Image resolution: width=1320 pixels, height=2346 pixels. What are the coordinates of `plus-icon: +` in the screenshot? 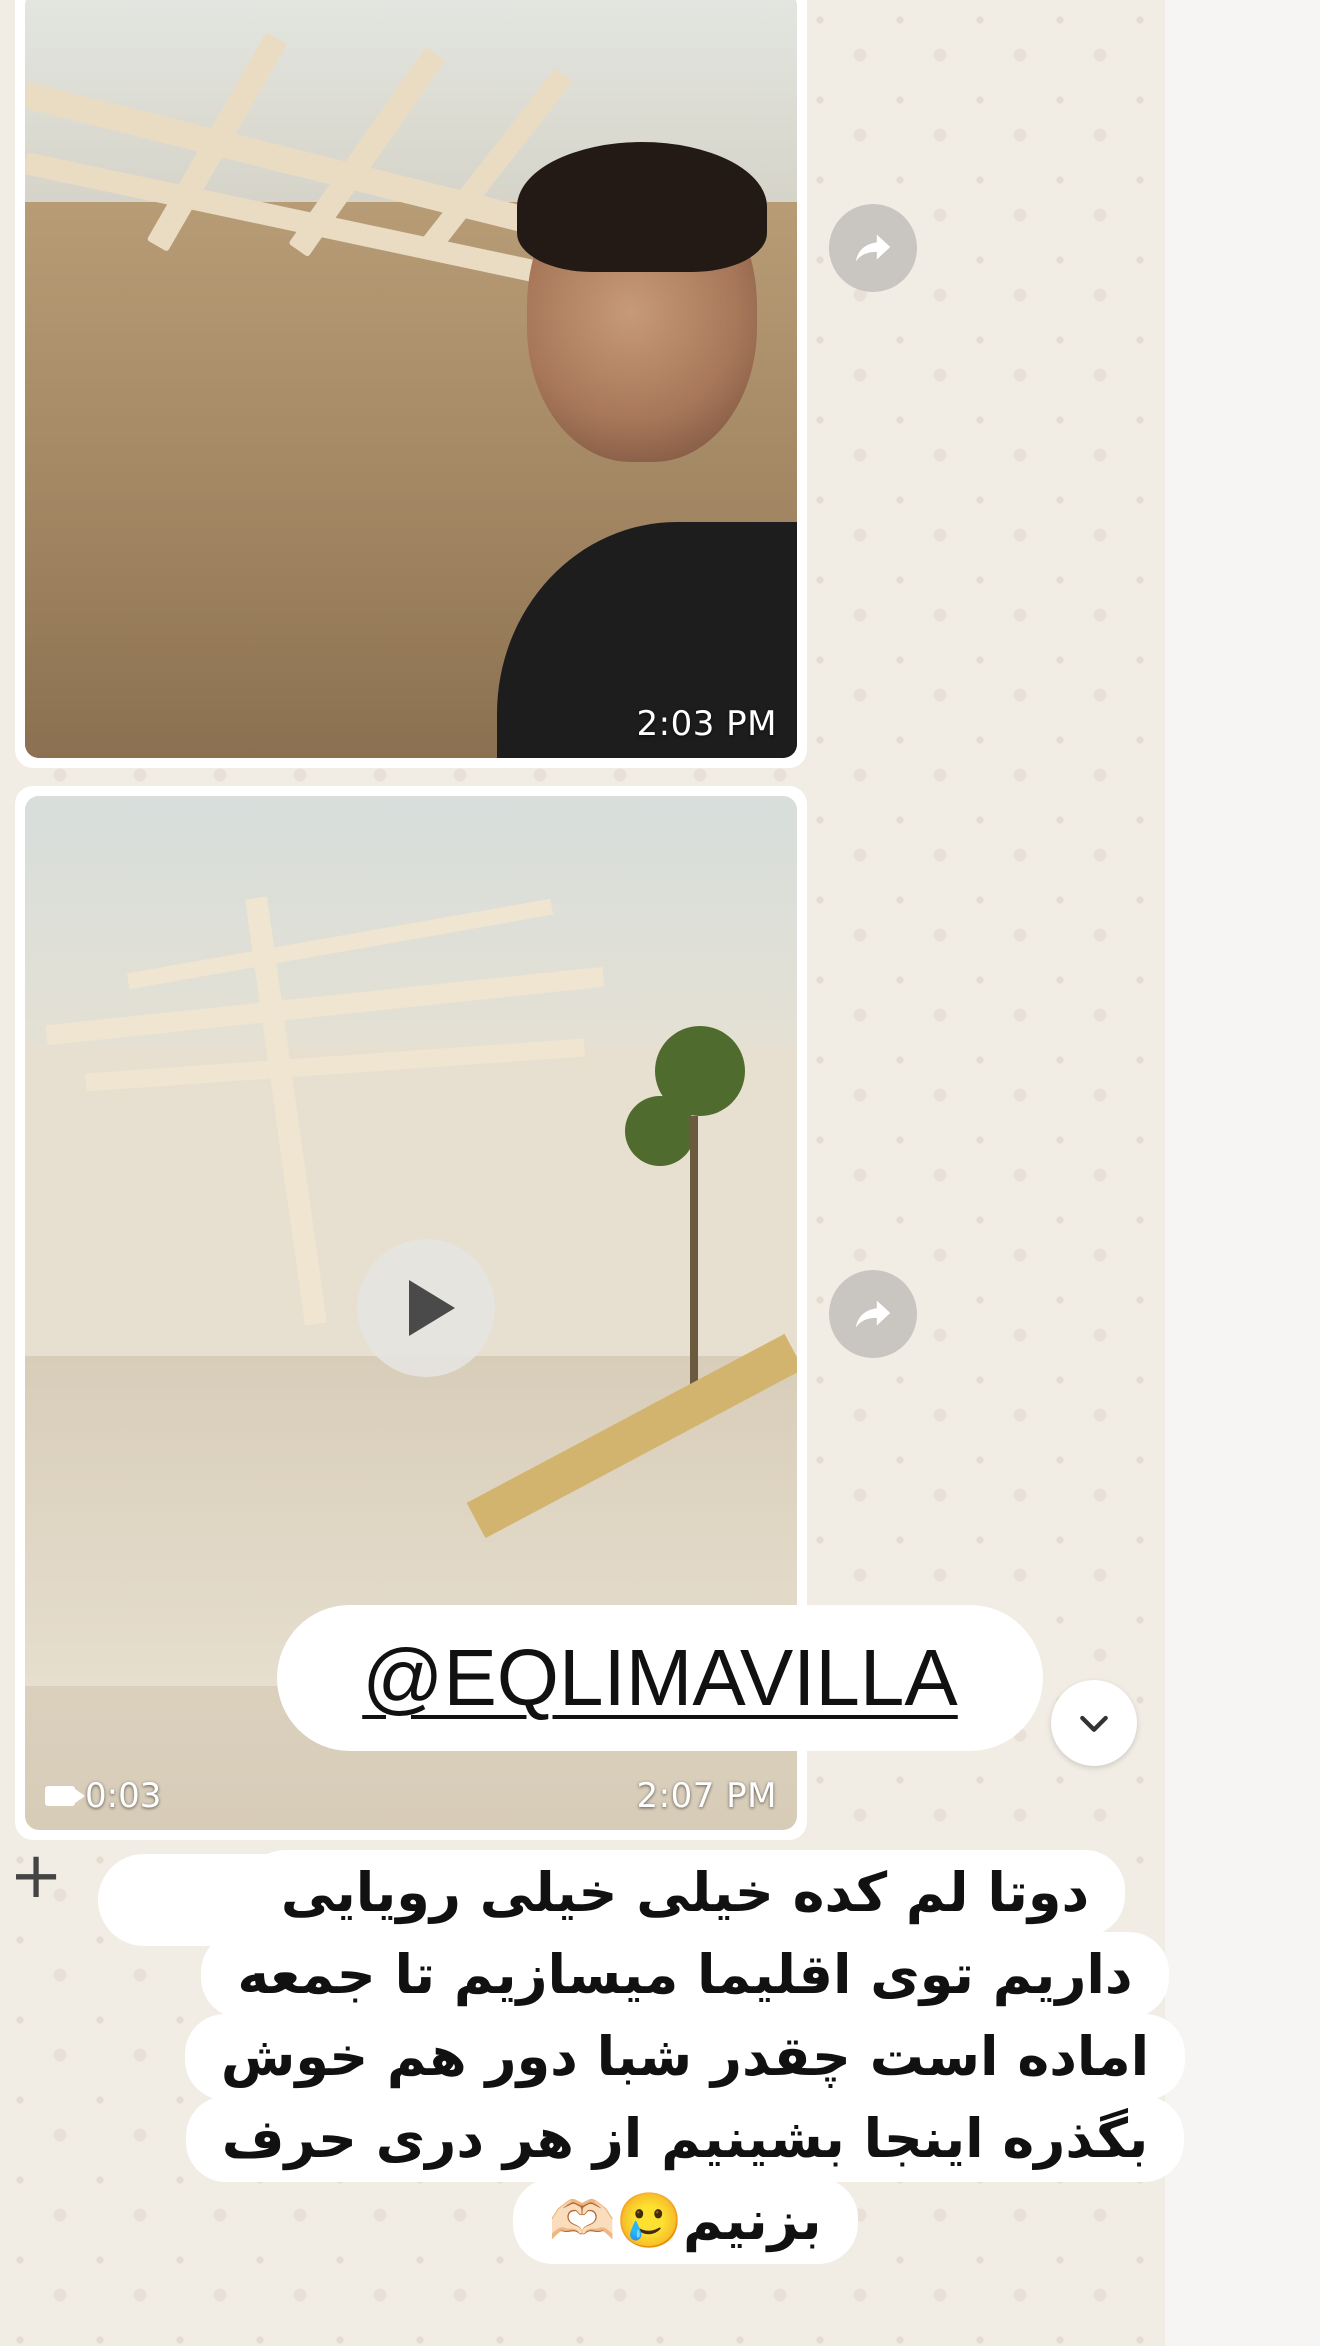 It's located at (36, 1876).